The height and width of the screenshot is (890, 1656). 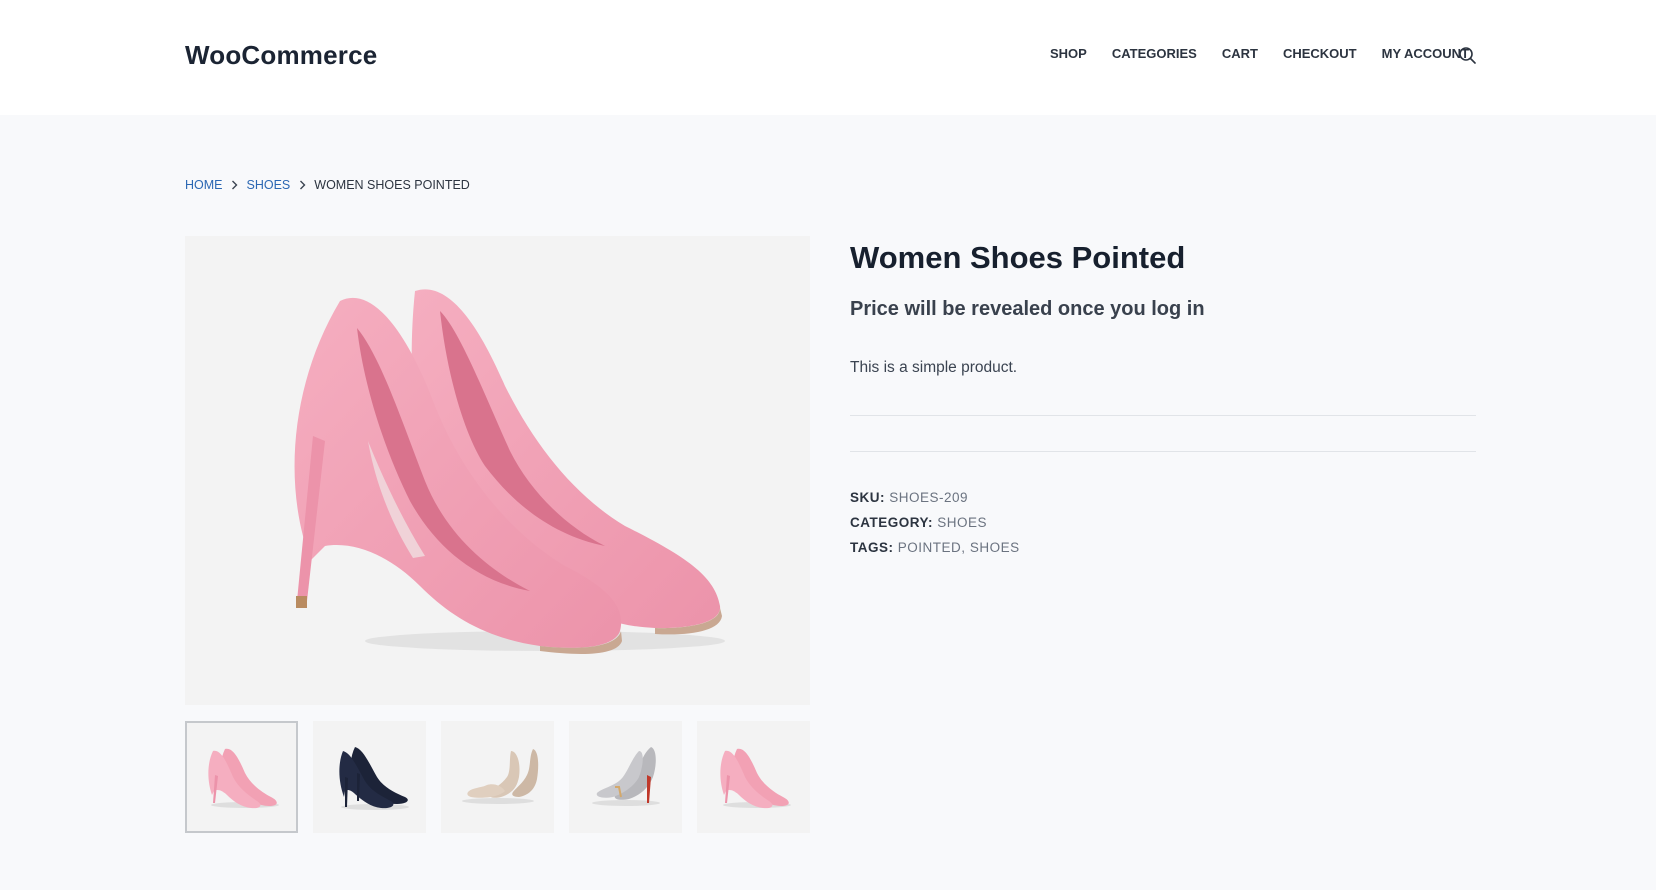 What do you see at coordinates (281, 55) in the screenshot?
I see `site-logo: WooCommerce` at bounding box center [281, 55].